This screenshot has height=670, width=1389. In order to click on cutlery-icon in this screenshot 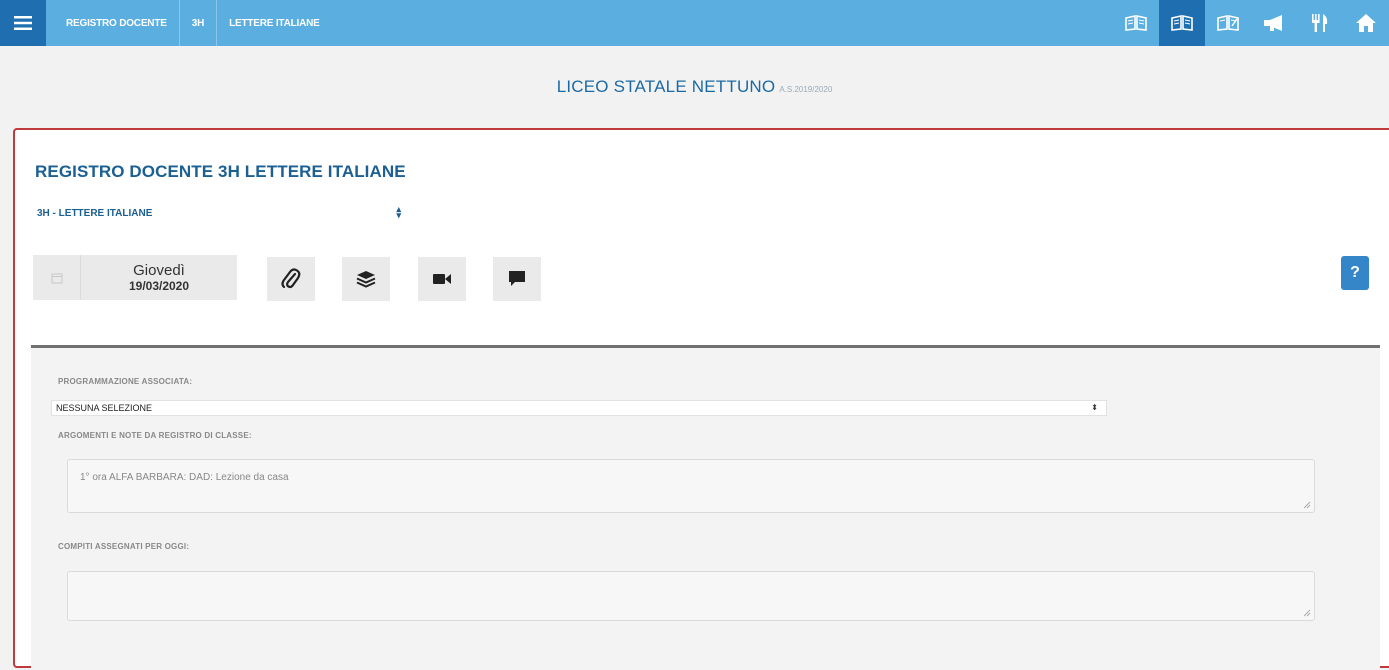, I will do `click(1320, 23)`.